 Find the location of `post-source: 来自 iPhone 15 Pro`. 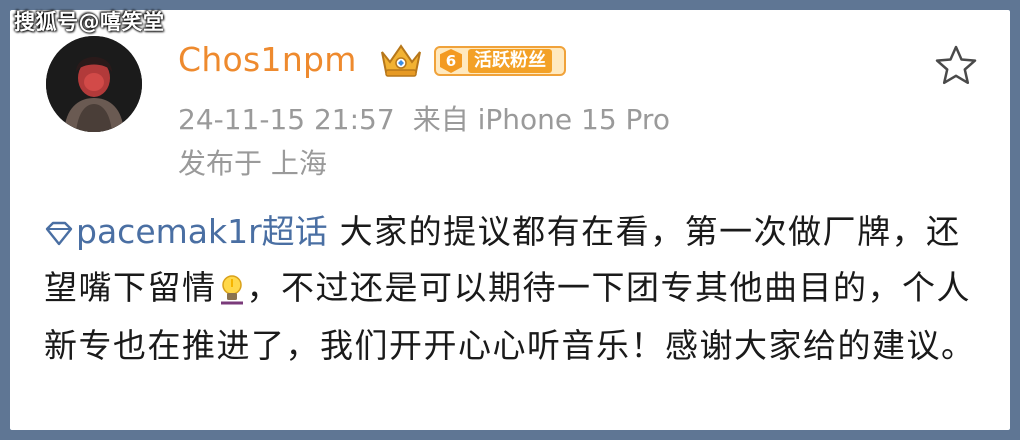

post-source: 来自 iPhone 15 Pro is located at coordinates (541, 119).